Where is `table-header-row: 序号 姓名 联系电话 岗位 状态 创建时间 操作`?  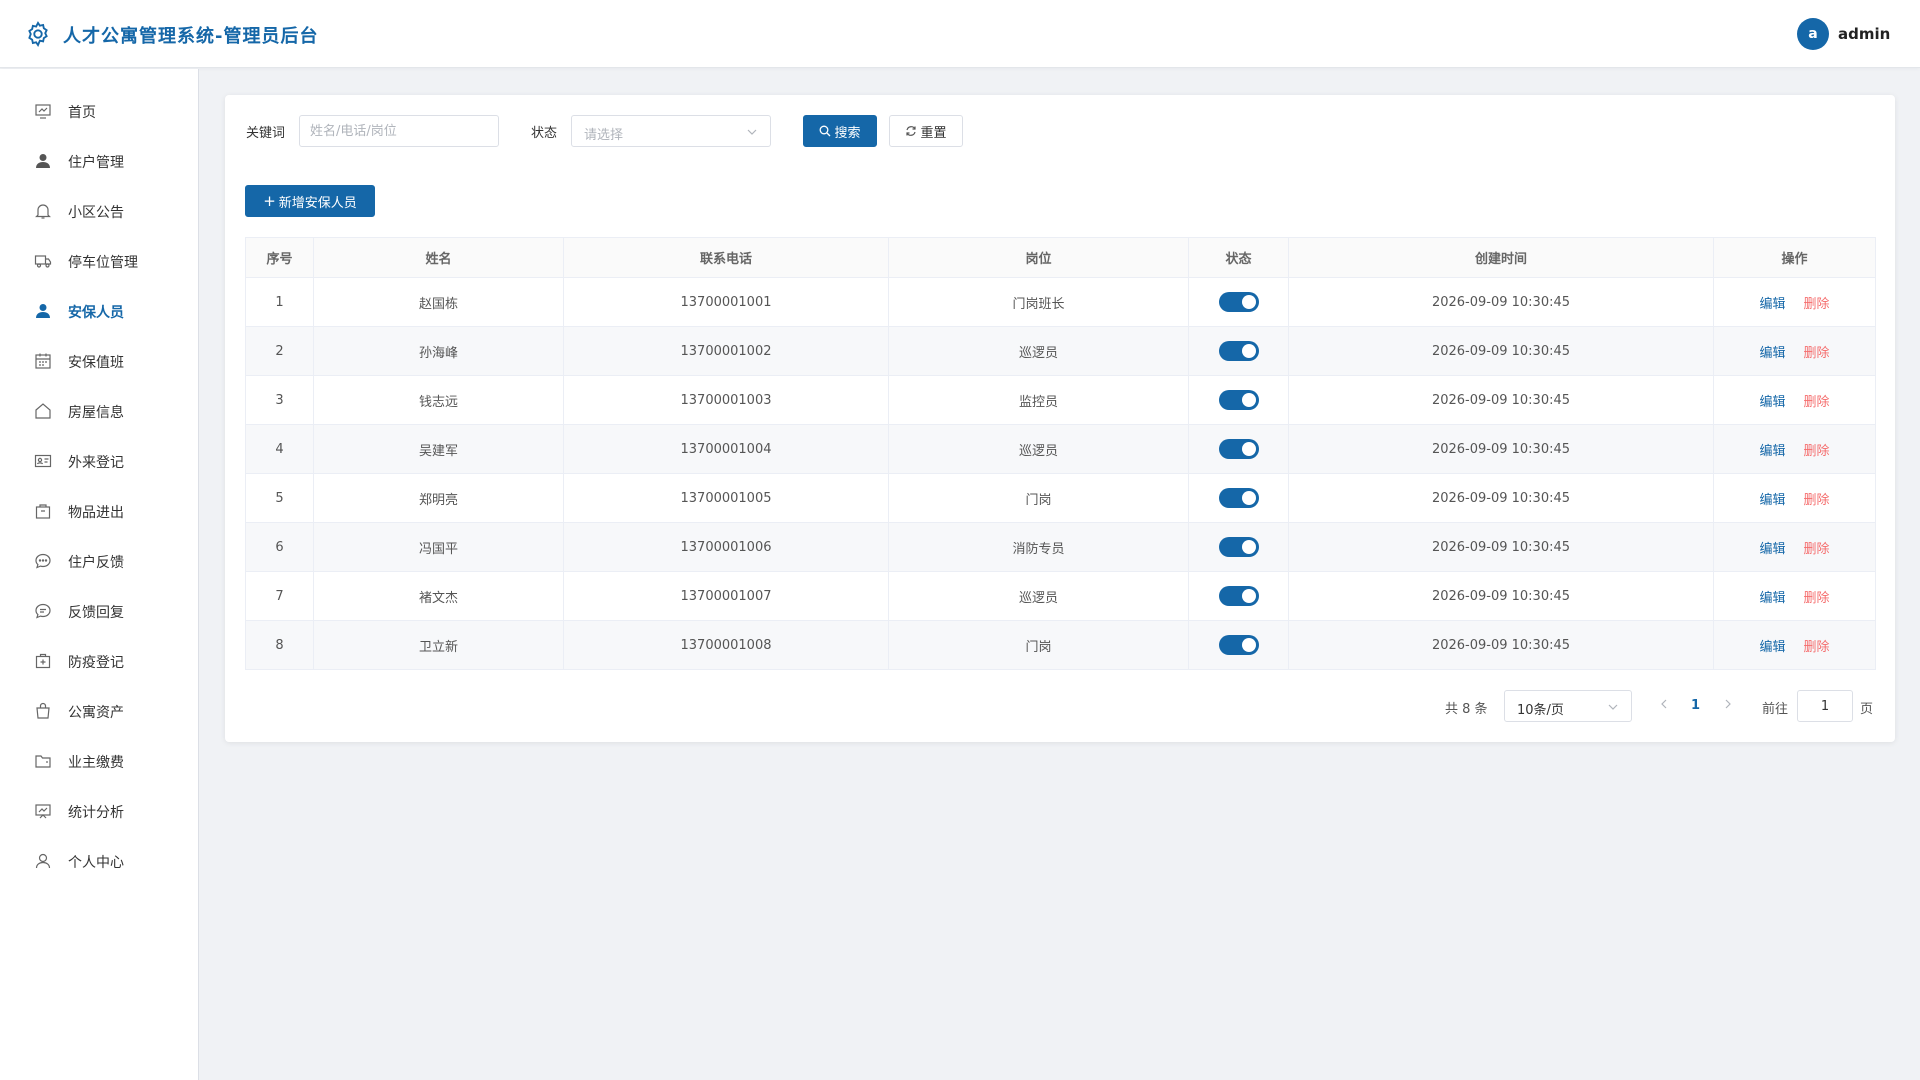 table-header-row: 序号 姓名 联系电话 岗位 状态 创建时间 操作 is located at coordinates (1060, 257).